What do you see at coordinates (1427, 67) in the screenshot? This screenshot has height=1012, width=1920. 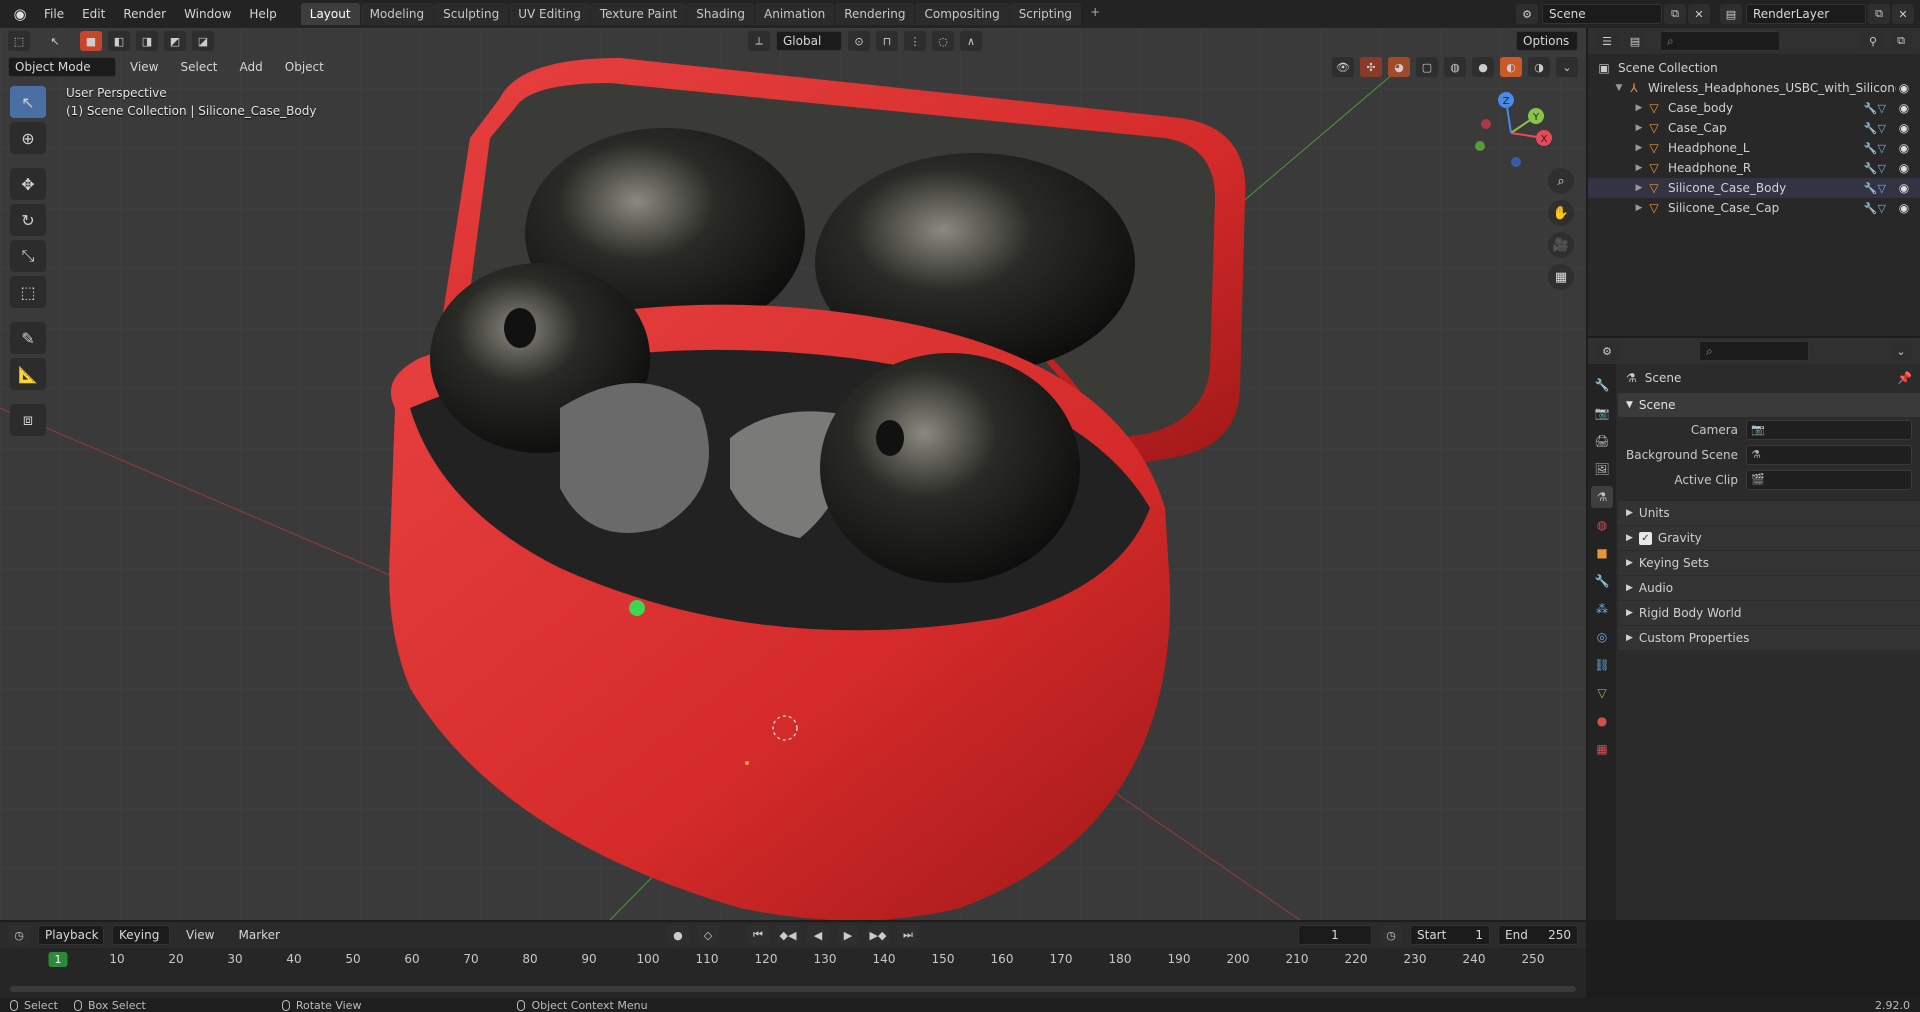 I see `xray-icon: ▢` at bounding box center [1427, 67].